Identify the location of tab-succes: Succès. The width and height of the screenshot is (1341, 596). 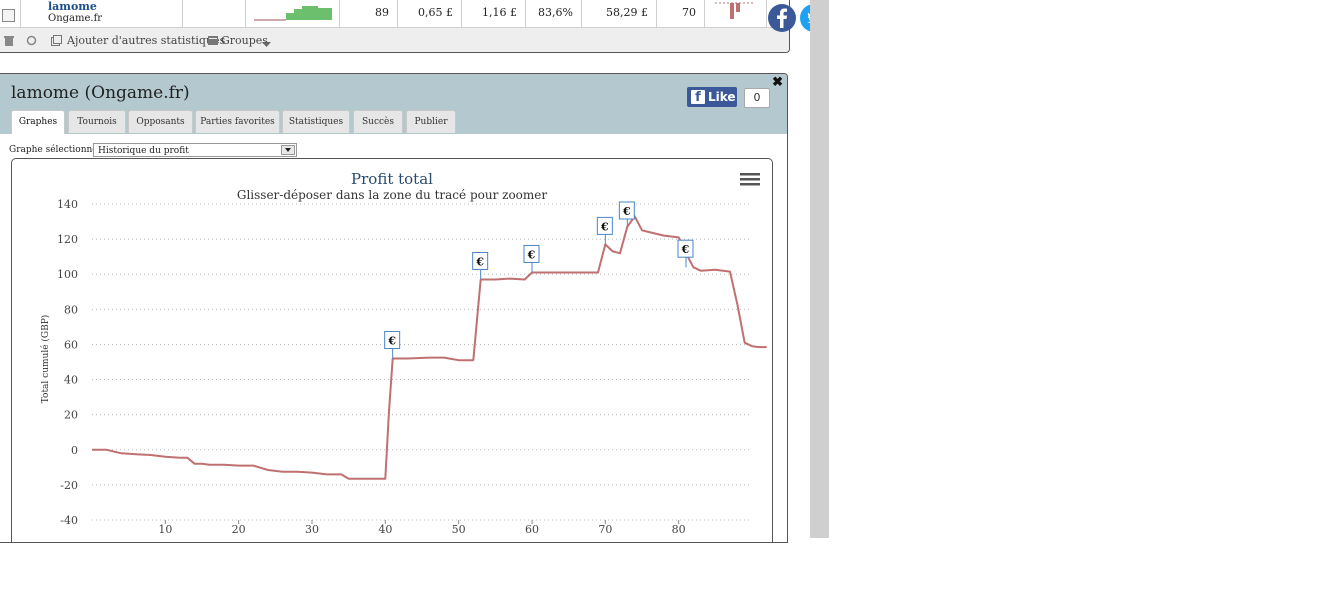
(378, 121).